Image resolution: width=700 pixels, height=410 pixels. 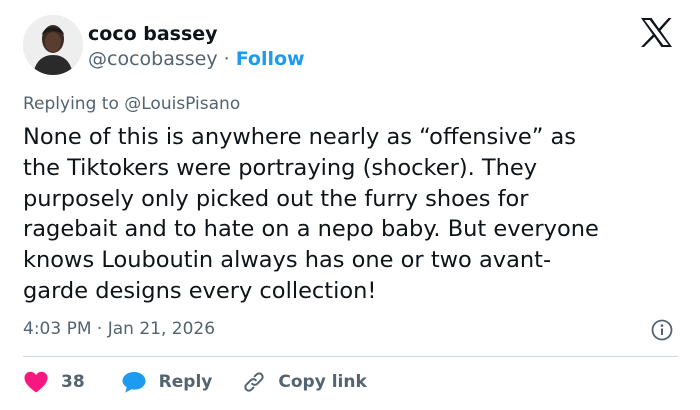 What do you see at coordinates (182, 104) in the screenshot?
I see `reply-mention-link: @LouisPisano` at bounding box center [182, 104].